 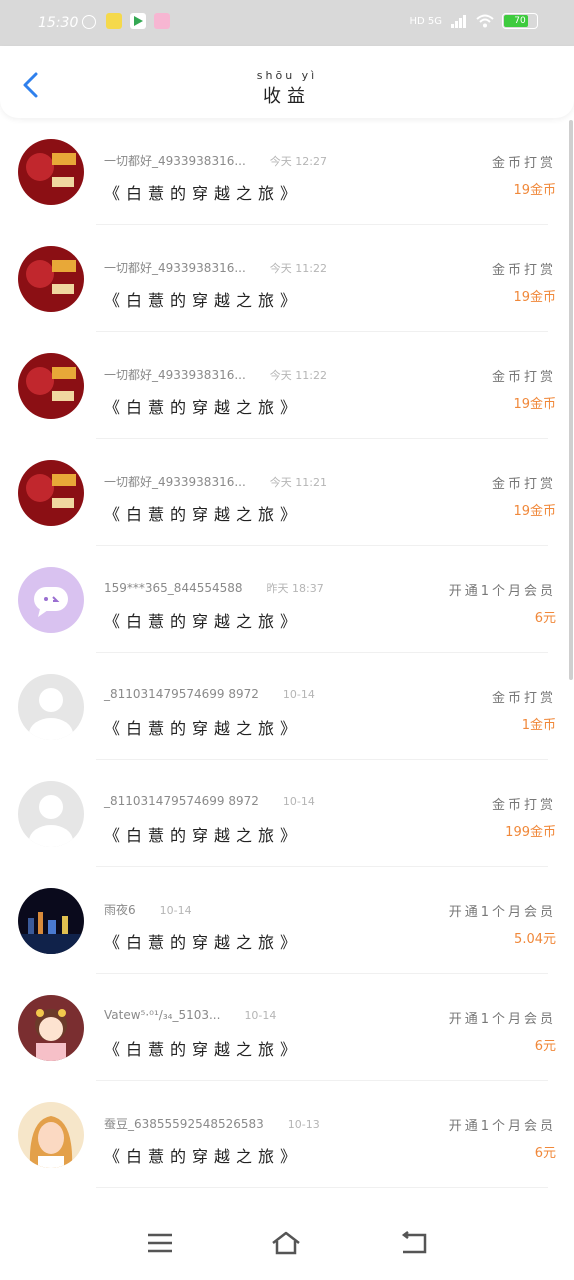 I want to click on battery-level: 70, so click(x=520, y=21).